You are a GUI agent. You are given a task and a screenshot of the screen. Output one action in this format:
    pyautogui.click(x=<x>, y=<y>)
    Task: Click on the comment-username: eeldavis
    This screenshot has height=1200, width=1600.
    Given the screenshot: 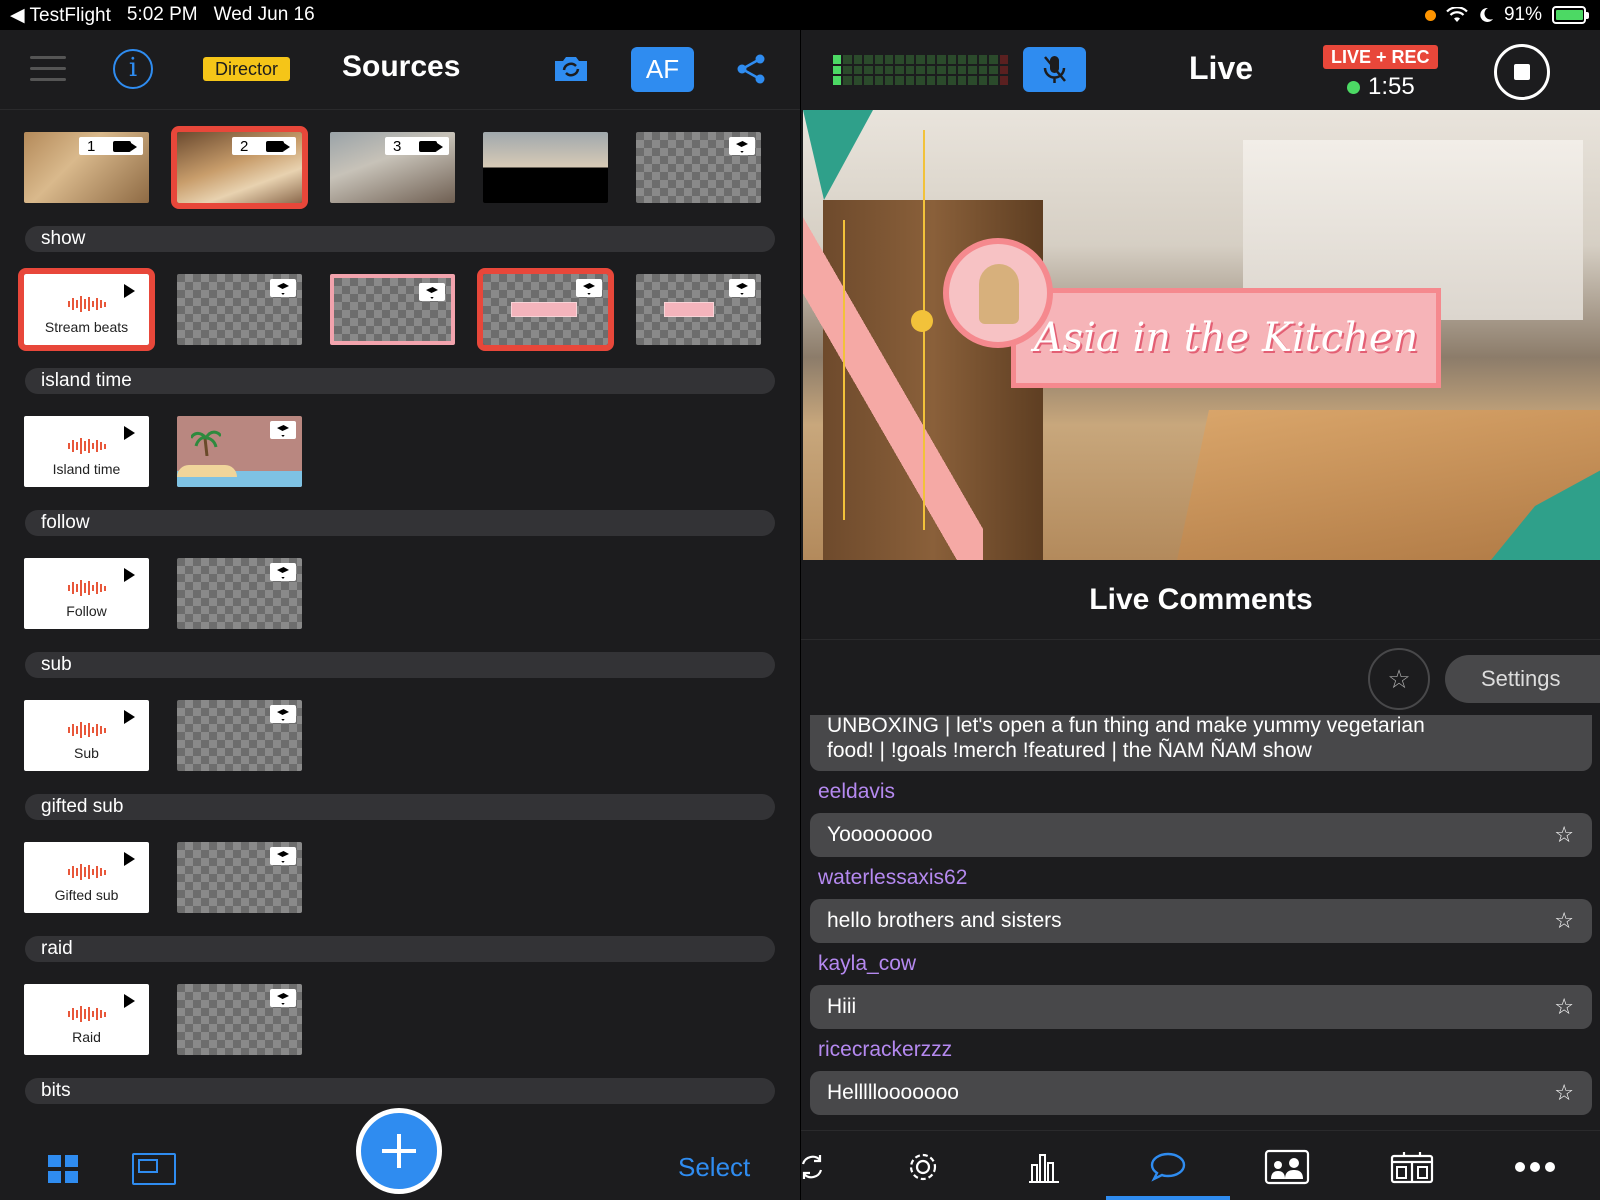 What is the action you would take?
    pyautogui.click(x=856, y=792)
    